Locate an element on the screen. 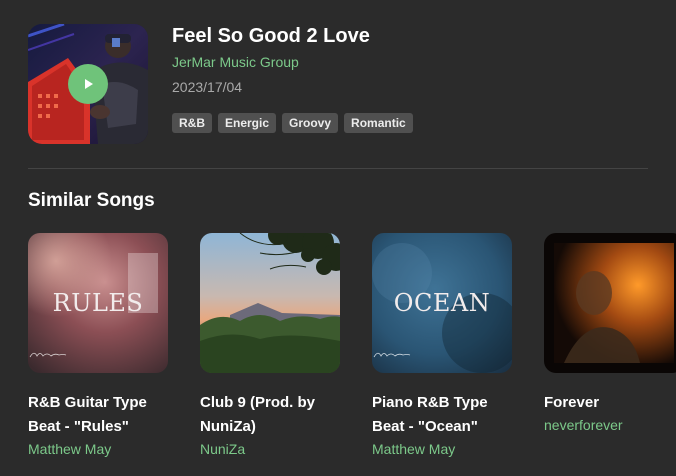  song-title: R&B Guitar Type Beat - "Rules" is located at coordinates (98, 415).